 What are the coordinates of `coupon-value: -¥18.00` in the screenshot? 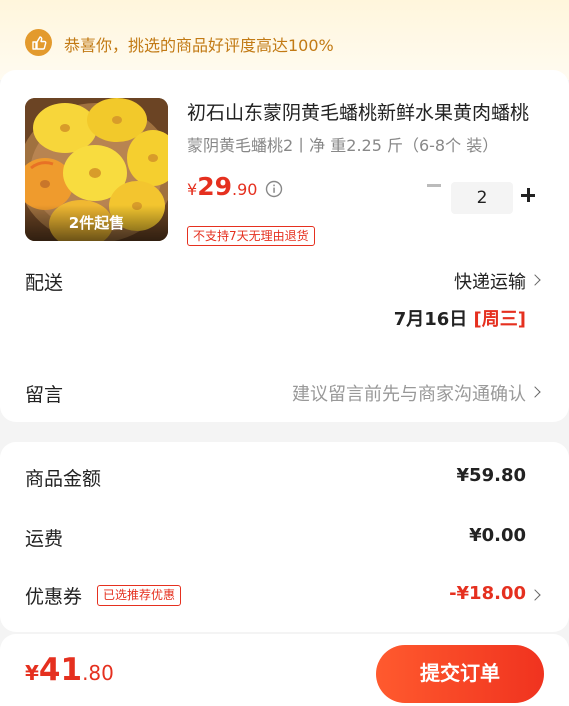 It's located at (487, 593).